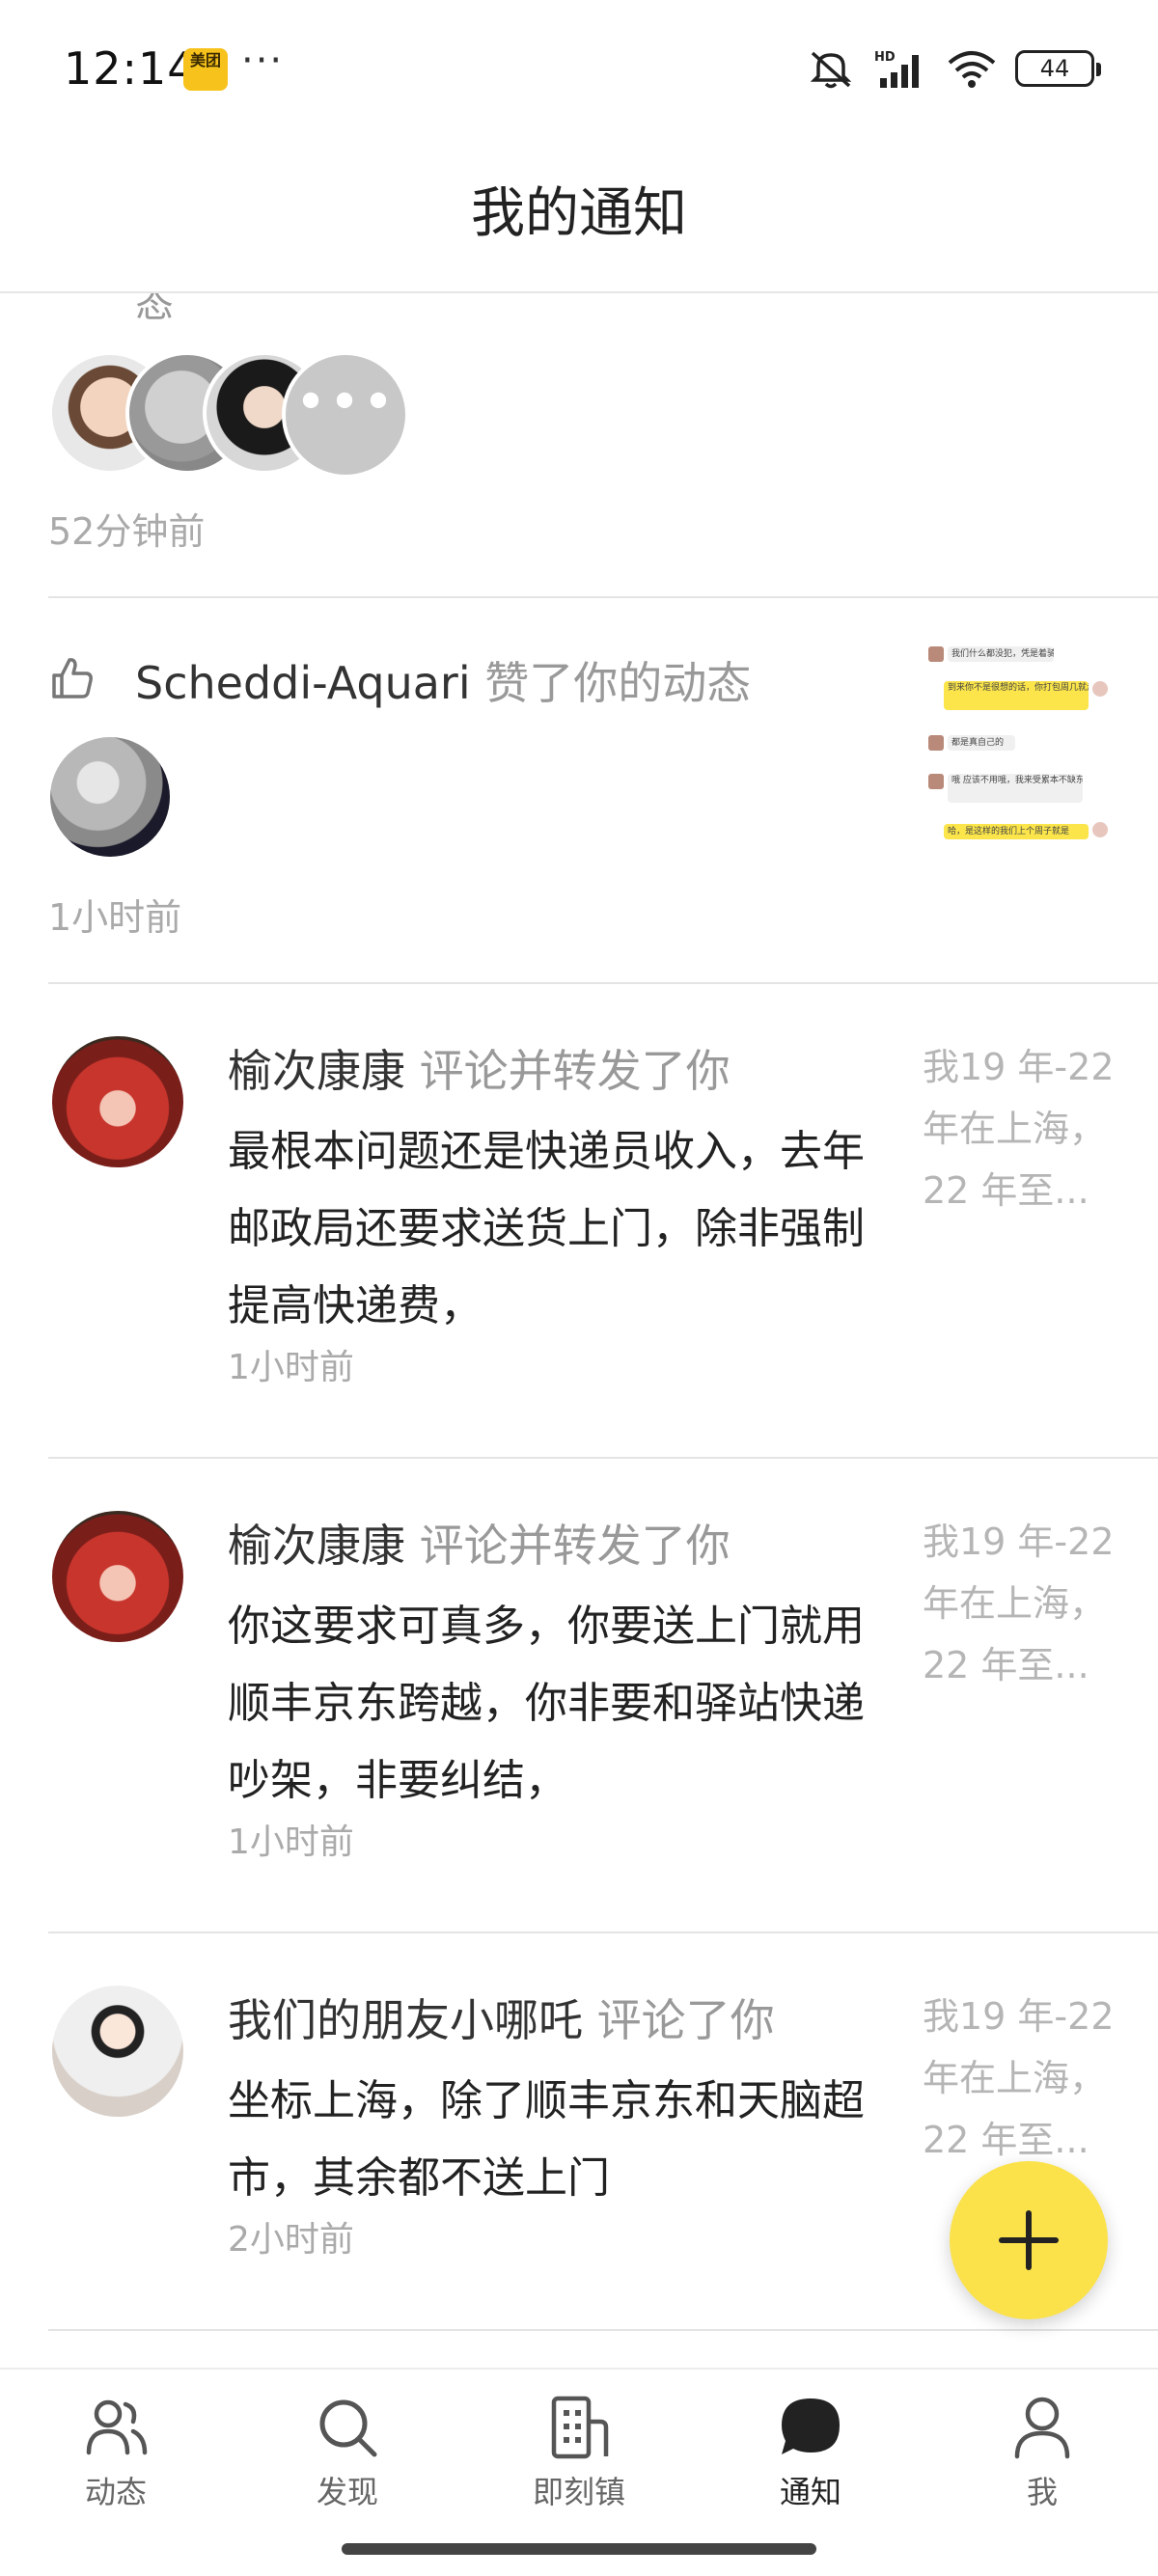  I want to click on notification-action: 评论了你, so click(685, 2020).